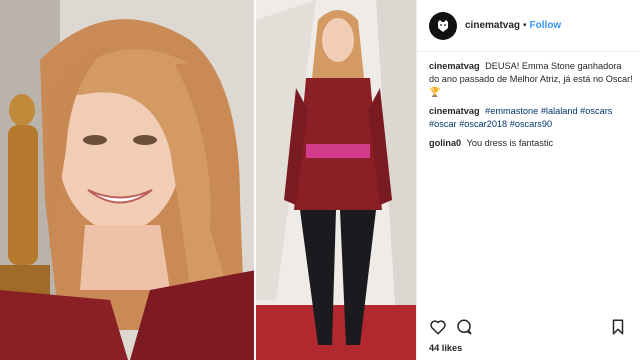  What do you see at coordinates (465, 328) in the screenshot?
I see `comment-icon` at bounding box center [465, 328].